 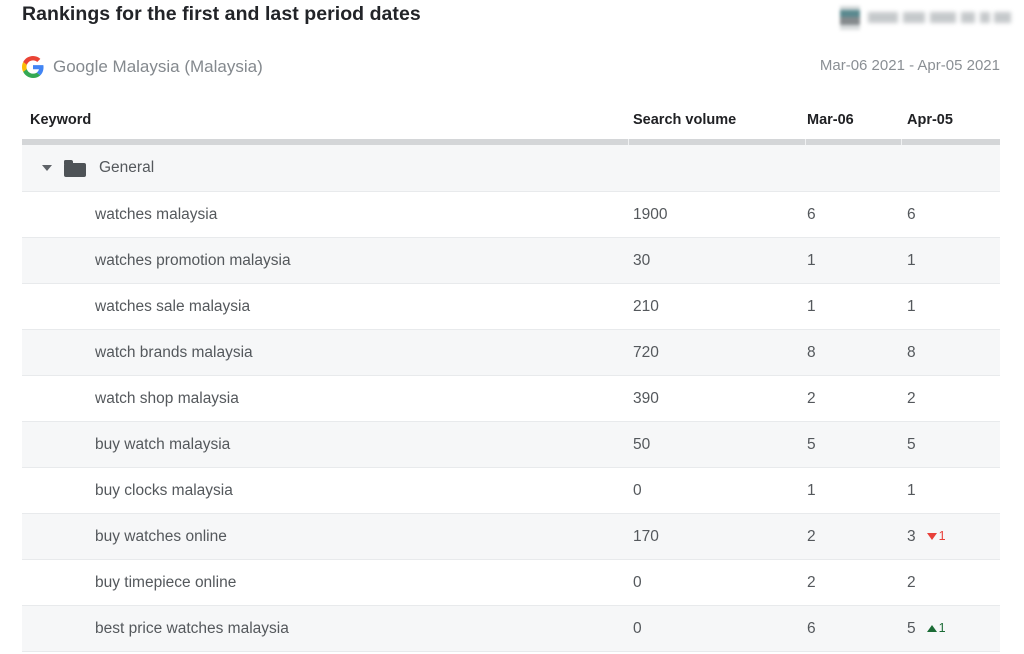 What do you see at coordinates (511, 122) in the screenshot?
I see `table-header-row: Keyword Search volume Mar-06 Apr-05` at bounding box center [511, 122].